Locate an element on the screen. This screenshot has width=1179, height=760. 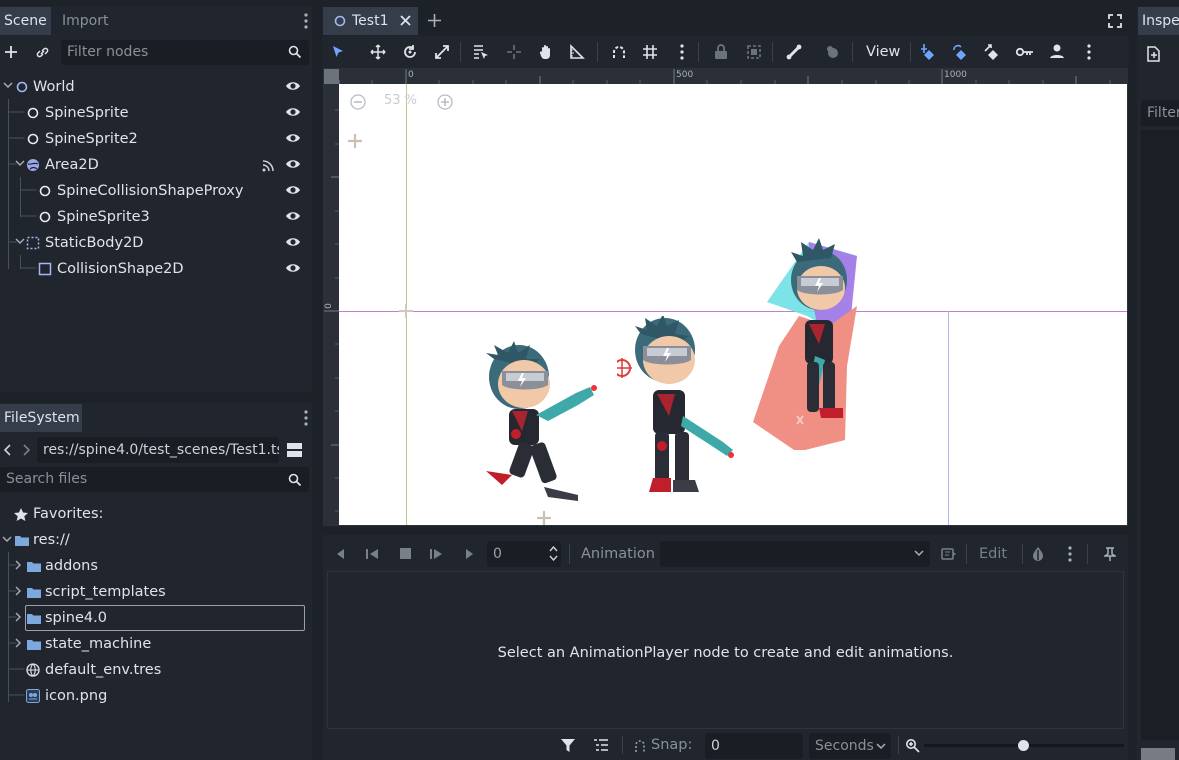
filter-properties-input: Filter properties is located at coordinates (1160, 113).